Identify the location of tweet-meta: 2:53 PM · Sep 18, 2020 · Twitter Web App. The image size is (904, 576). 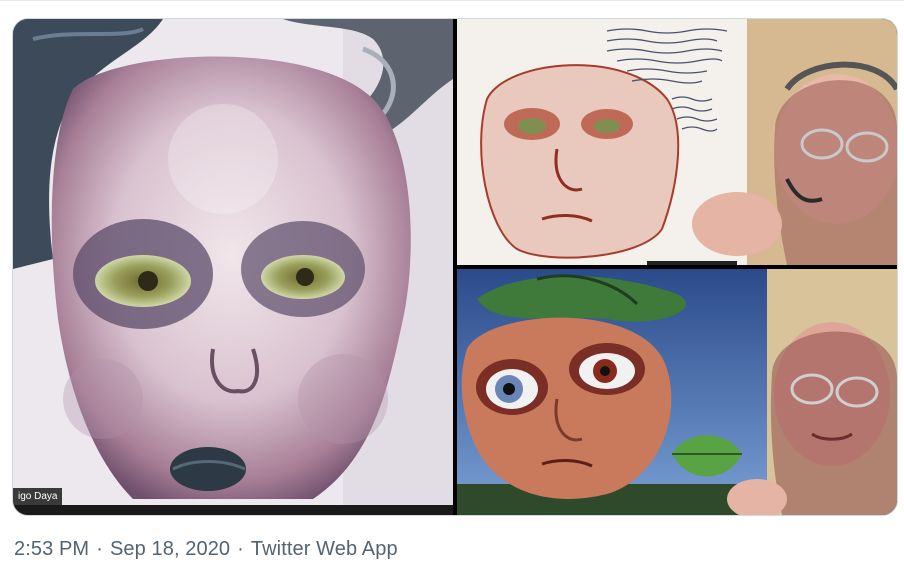
(206, 549).